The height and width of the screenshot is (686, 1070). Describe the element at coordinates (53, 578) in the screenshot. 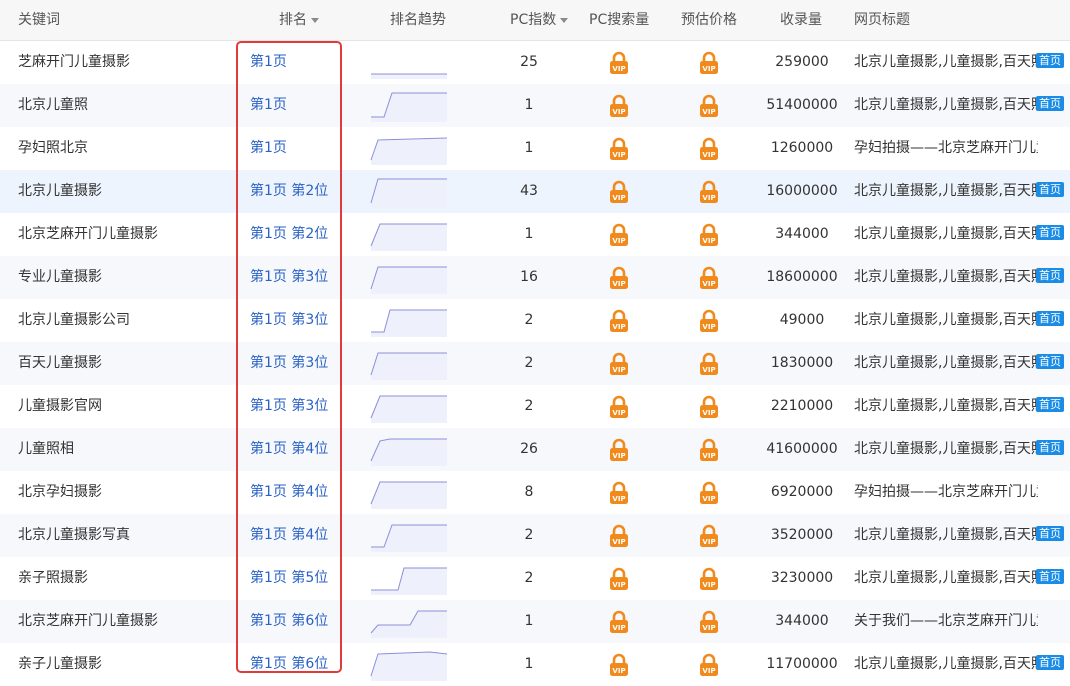

I see `keyword-cell: 亲子照摄影` at that location.